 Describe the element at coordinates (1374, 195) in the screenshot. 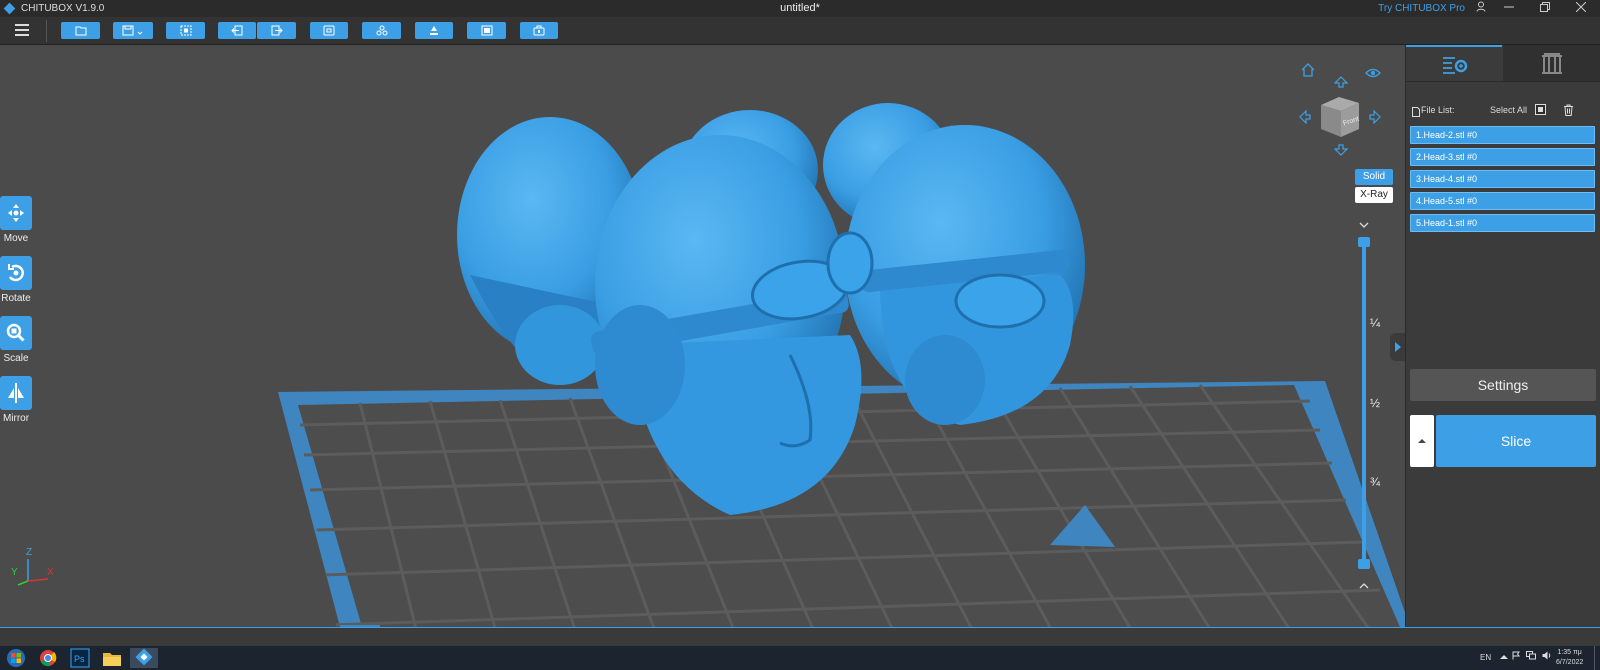

I see `xray-mode-button: X-Ray` at that location.